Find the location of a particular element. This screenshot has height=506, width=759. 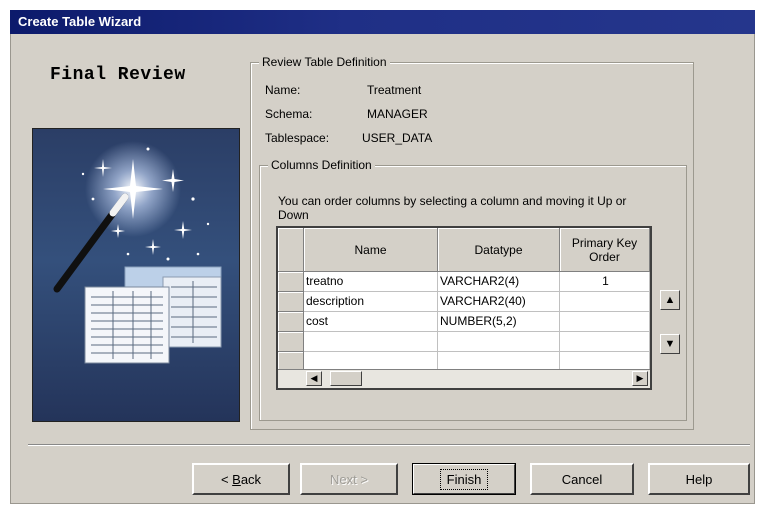

grid-header: Name Datatype Primary Key Order is located at coordinates (464, 250).